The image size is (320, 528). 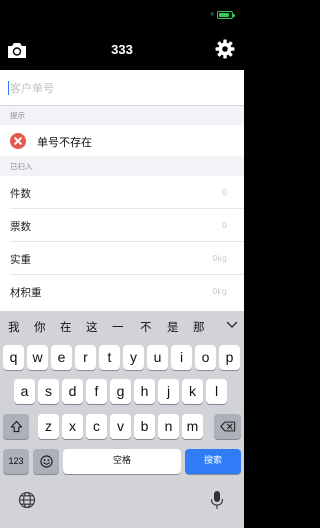 I want to click on key-z: z, so click(x=48, y=426).